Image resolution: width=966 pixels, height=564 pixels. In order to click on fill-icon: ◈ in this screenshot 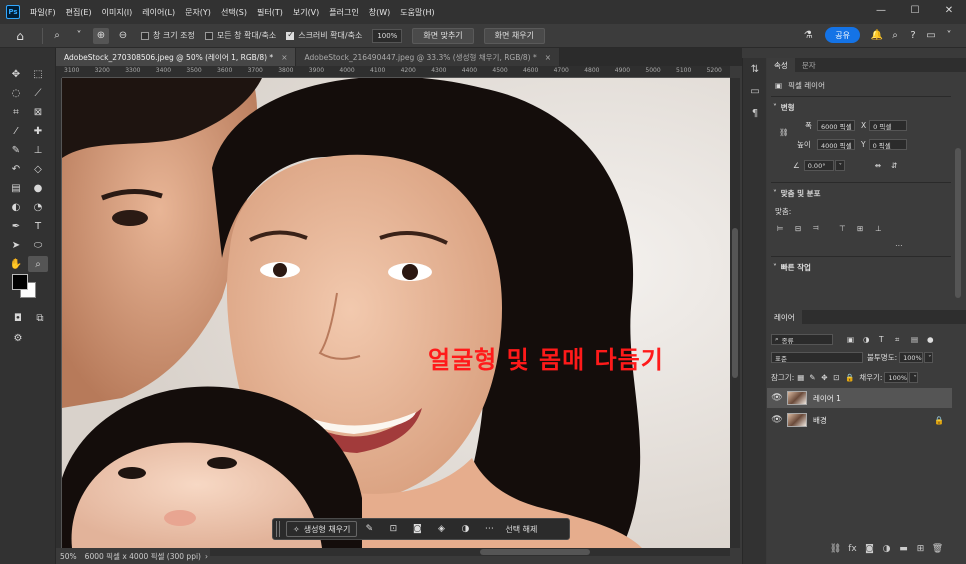, I will do `click(441, 529)`.